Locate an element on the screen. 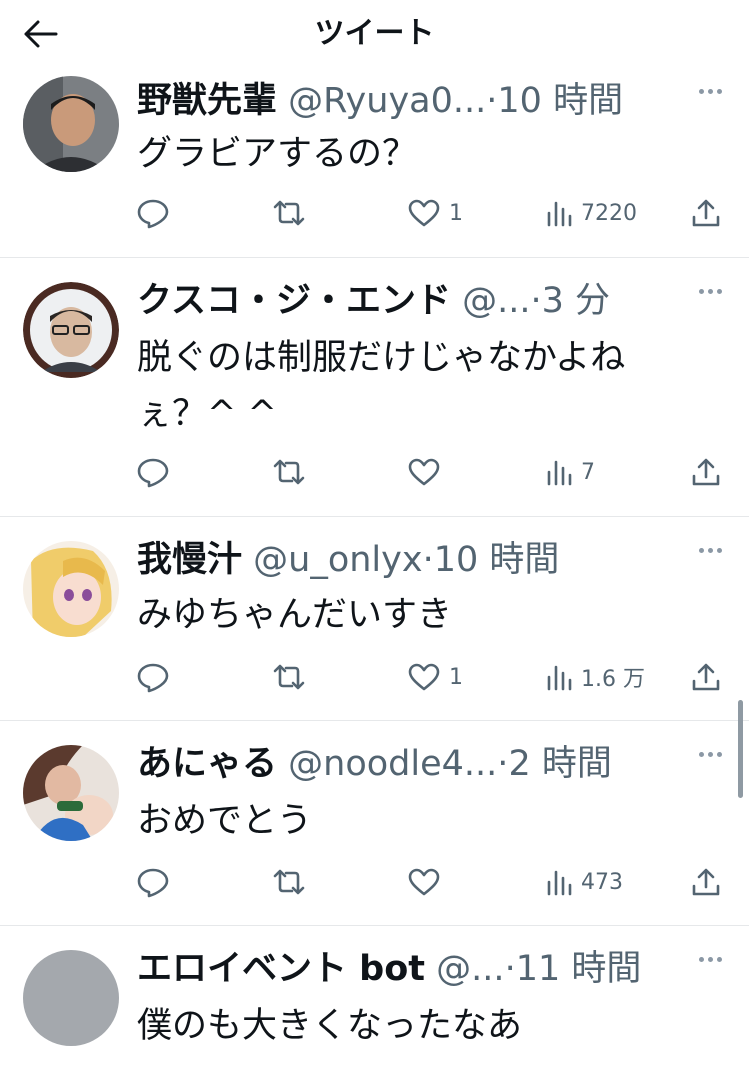 The width and height of the screenshot is (749, 1065). scrollbar-thumb is located at coordinates (740, 749).